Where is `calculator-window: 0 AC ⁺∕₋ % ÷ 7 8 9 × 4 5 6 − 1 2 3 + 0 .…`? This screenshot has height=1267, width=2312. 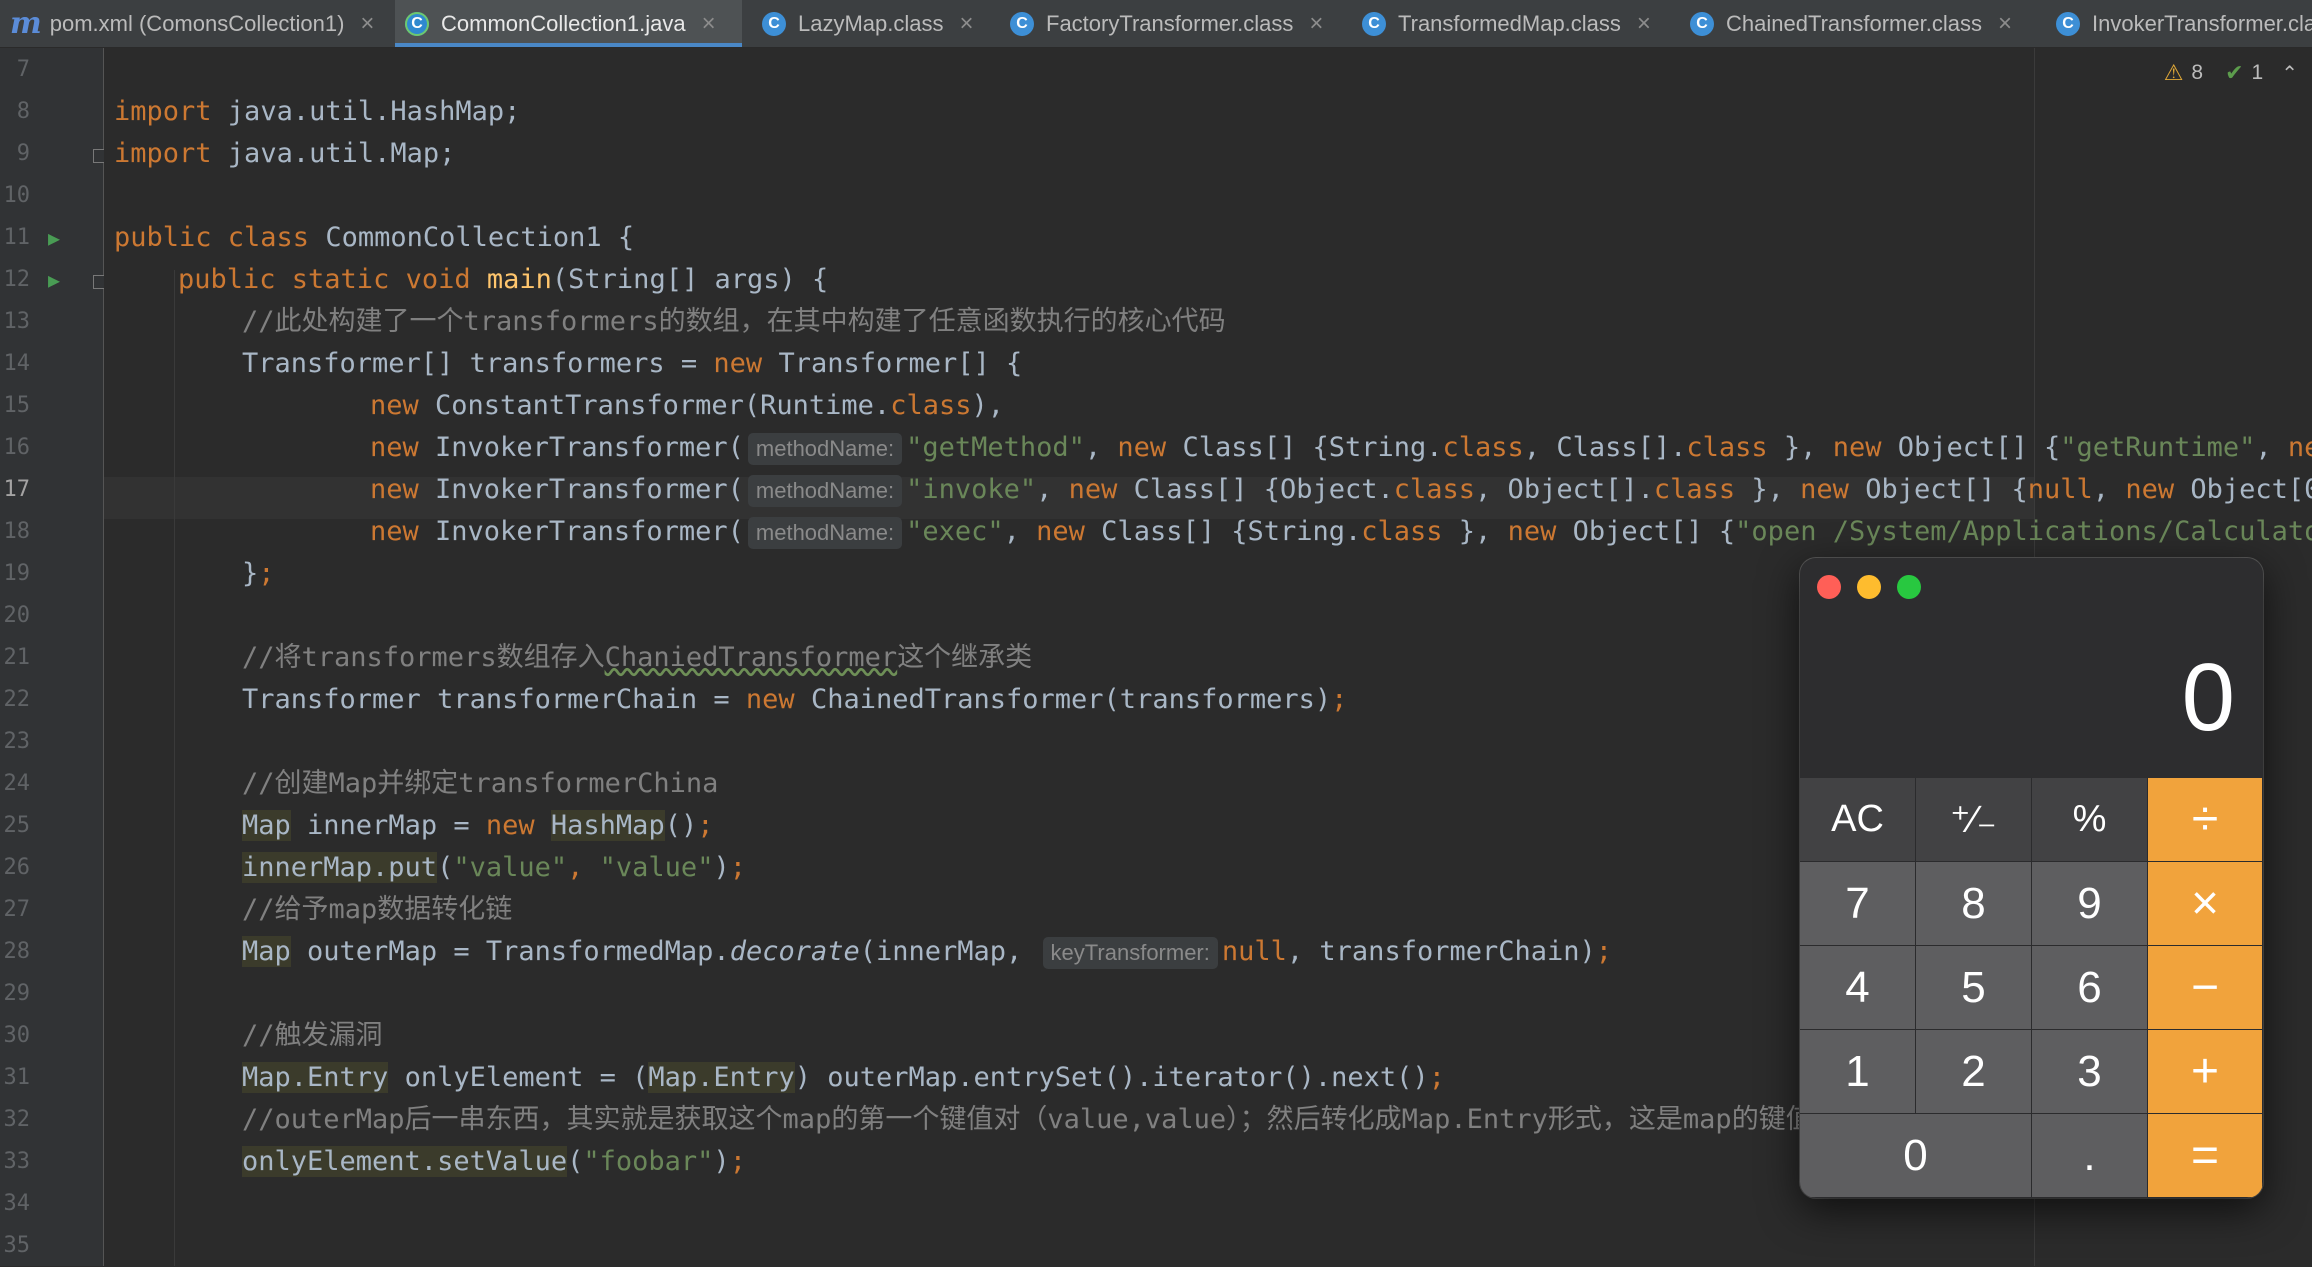 calculator-window: 0 AC ⁺∕₋ % ÷ 7 8 9 × 4 5 6 − 1 2 3 + 0 .… is located at coordinates (2031, 878).